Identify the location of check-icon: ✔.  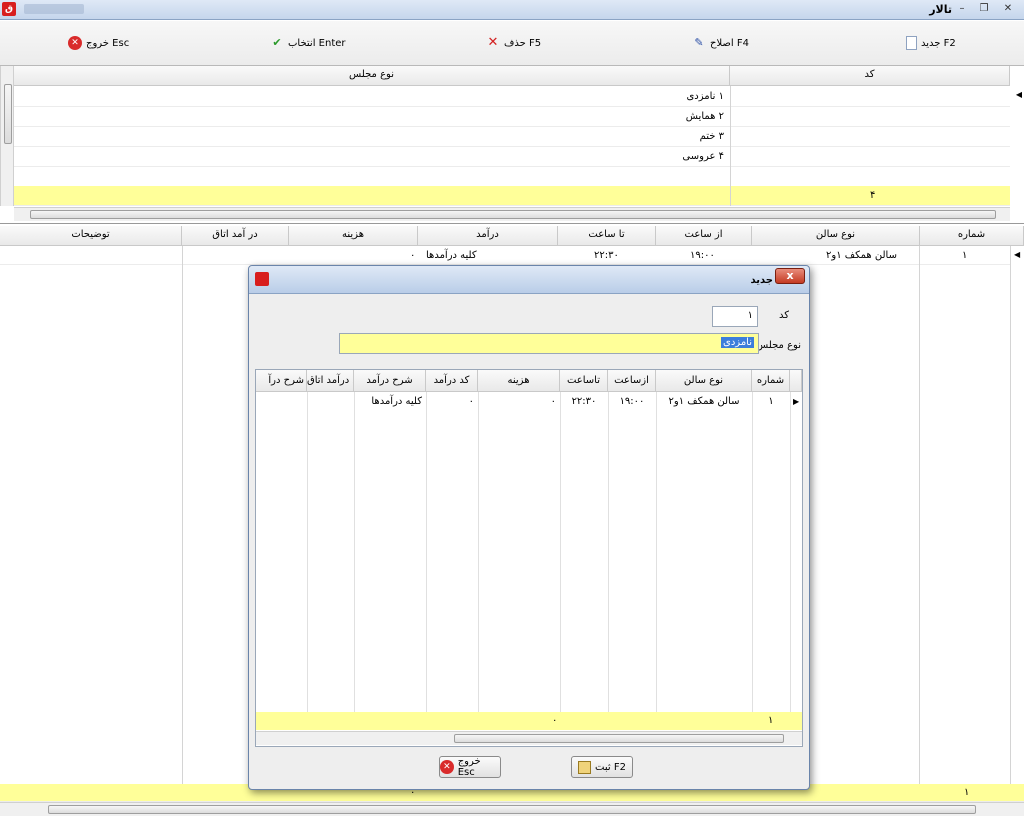
(277, 42).